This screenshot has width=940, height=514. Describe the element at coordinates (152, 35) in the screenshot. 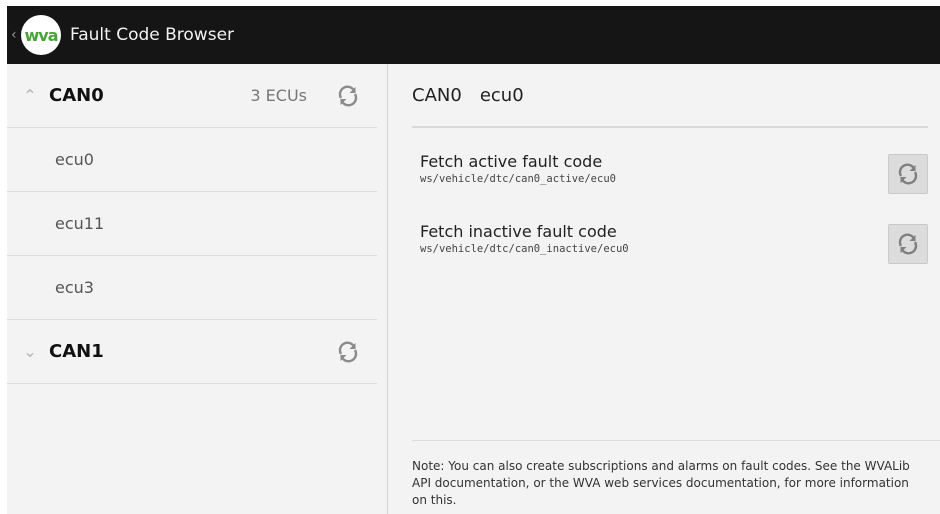

I see `app-title: Fault Code Browser` at that location.